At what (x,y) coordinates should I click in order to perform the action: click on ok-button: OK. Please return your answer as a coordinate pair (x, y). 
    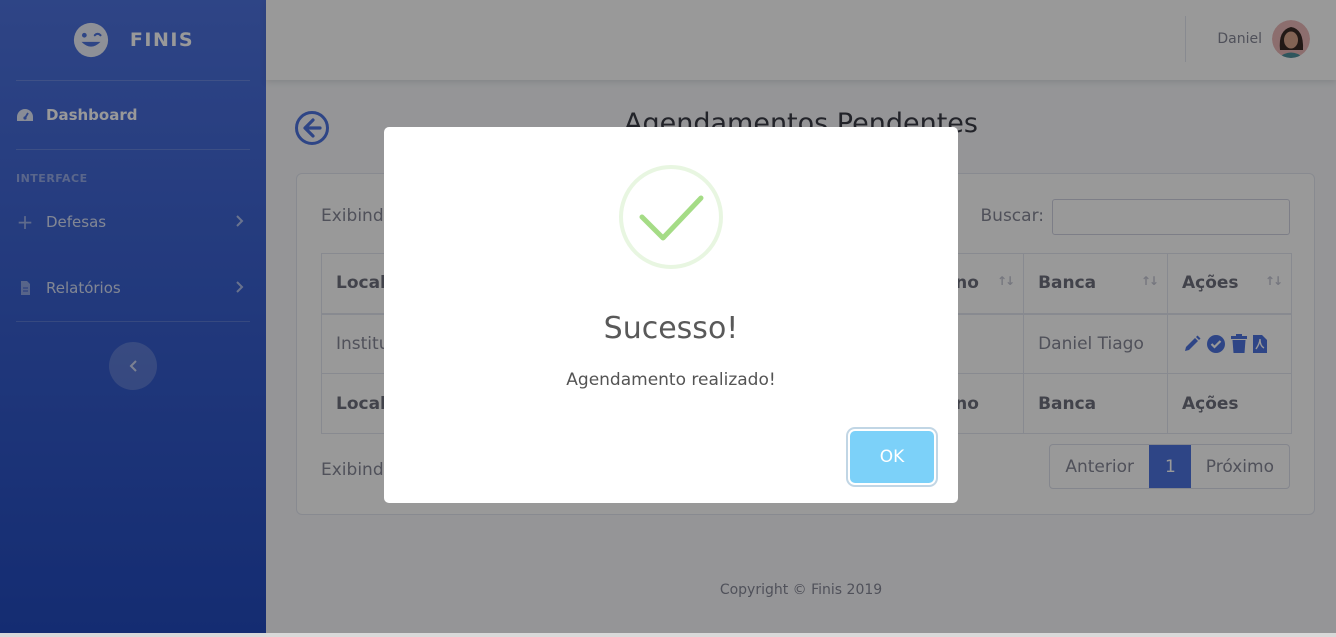
    Looking at the image, I should click on (892, 457).